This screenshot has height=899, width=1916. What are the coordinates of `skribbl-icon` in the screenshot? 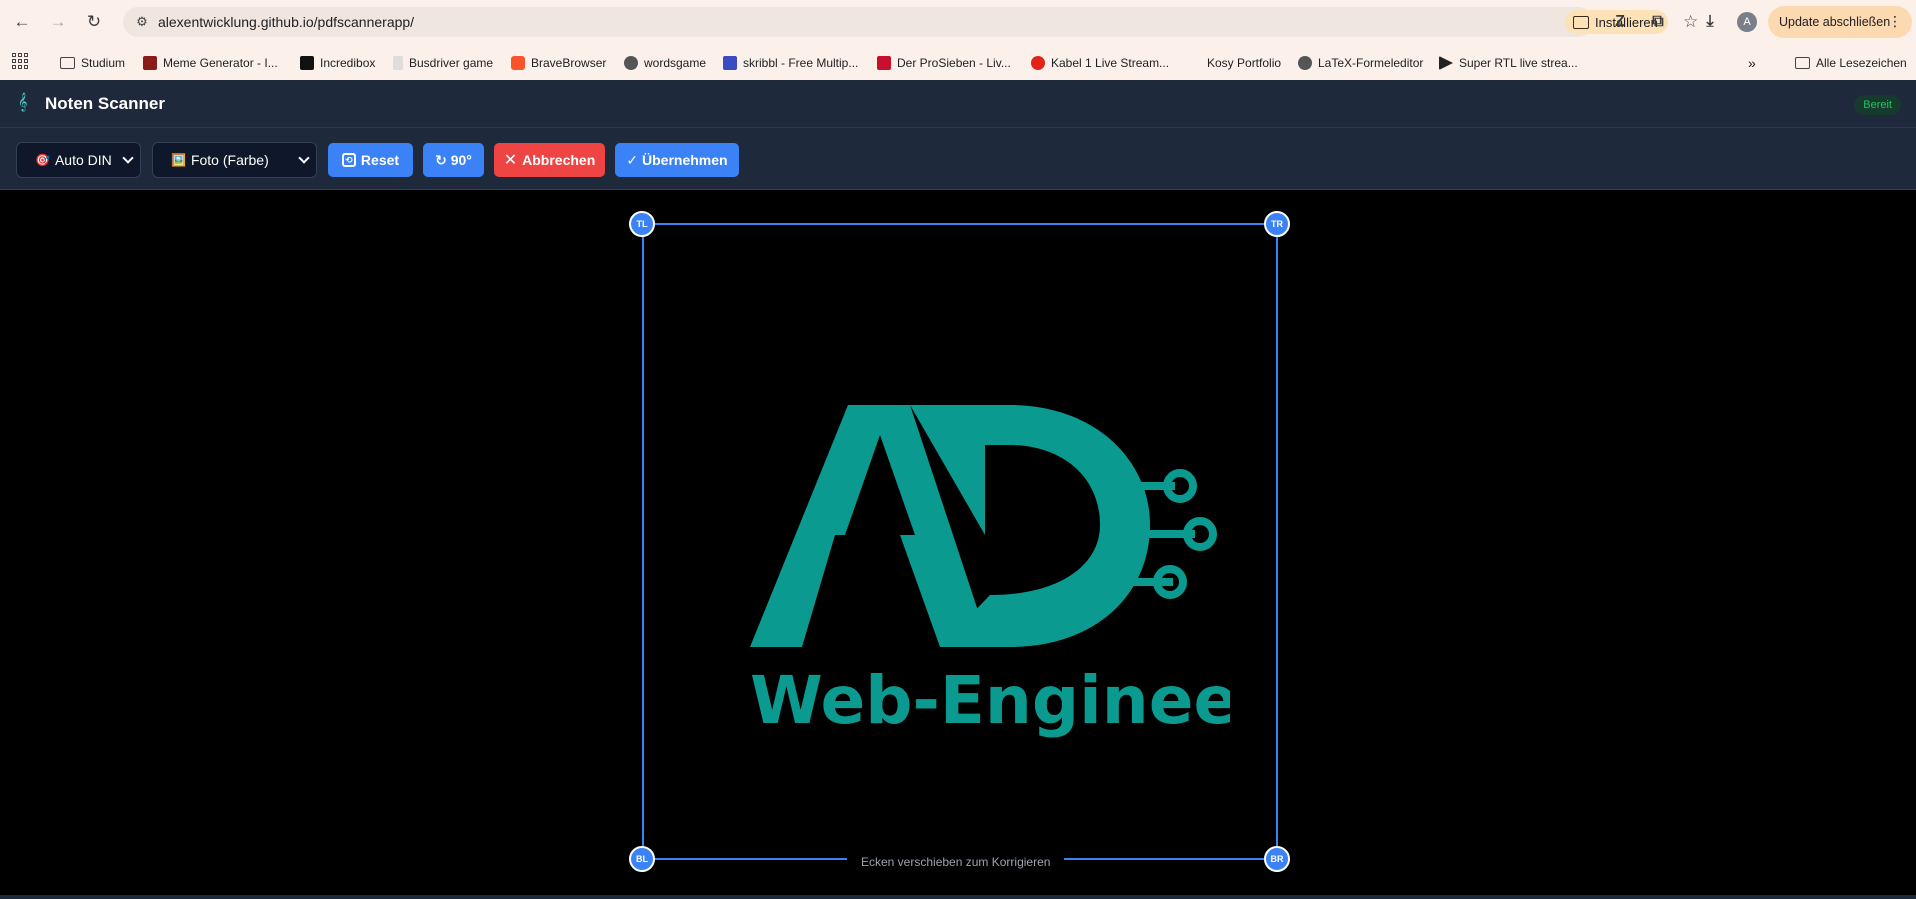 It's located at (730, 63).